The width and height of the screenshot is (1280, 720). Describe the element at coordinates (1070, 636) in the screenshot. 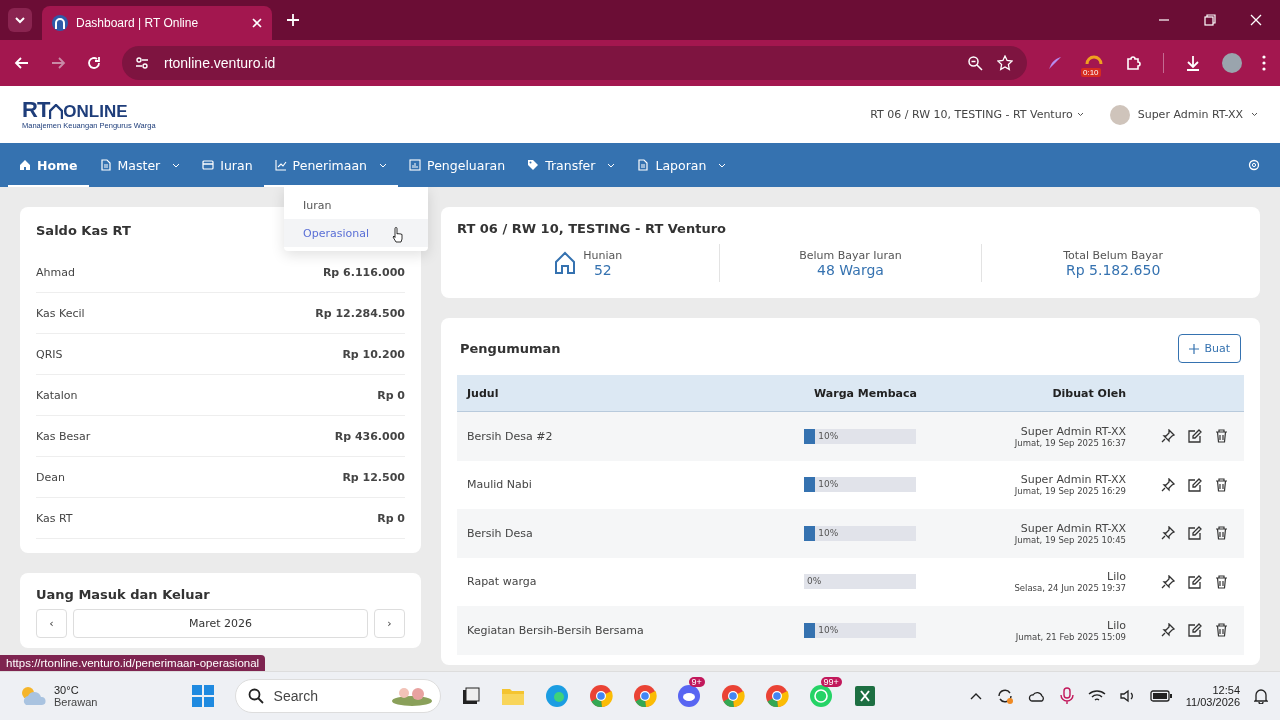

I see `created-date: Jumat, 21 Feb 2025 15:09` at that location.